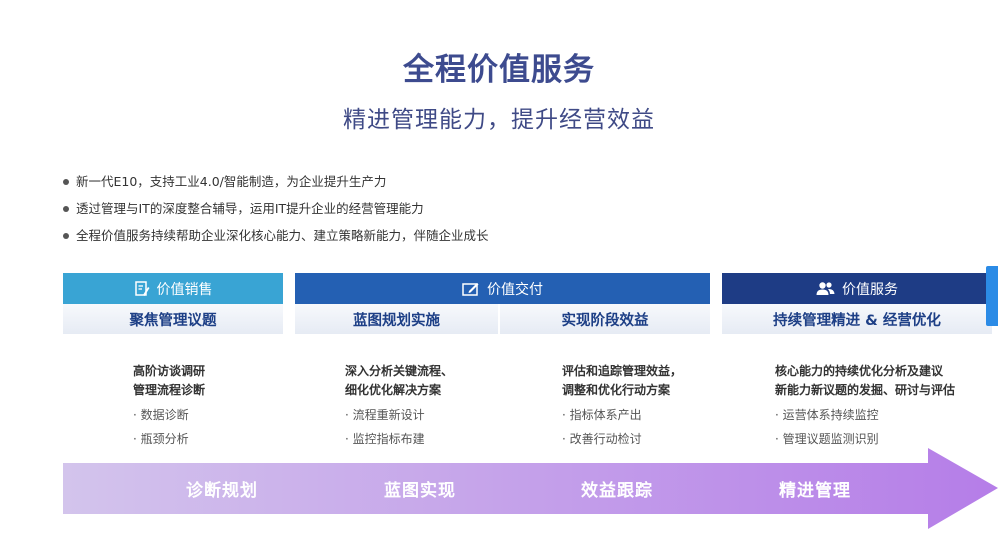 The image size is (998, 533). Describe the element at coordinates (616, 390) in the screenshot. I see `content-lead: 调整和优化行动方案` at that location.